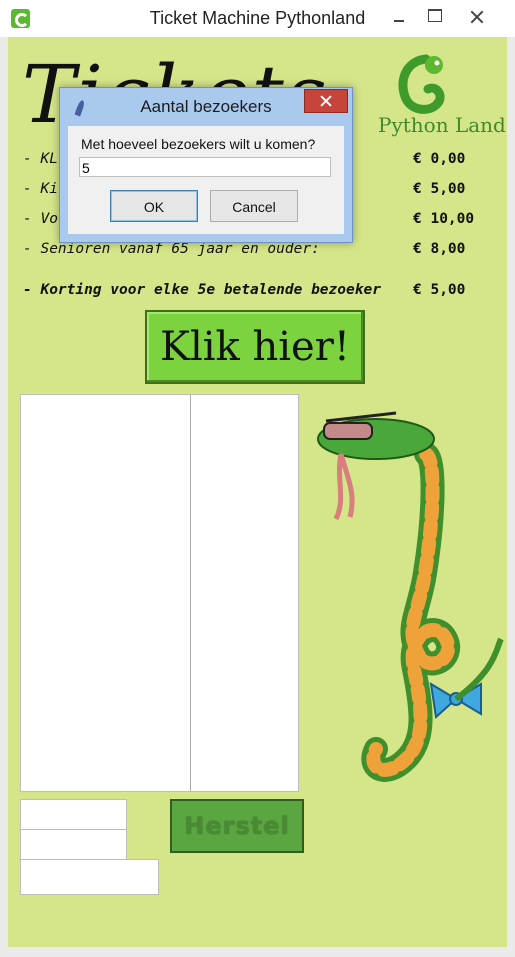 The height and width of the screenshot is (957, 515). I want to click on snake-illustration, so click(410, 596).